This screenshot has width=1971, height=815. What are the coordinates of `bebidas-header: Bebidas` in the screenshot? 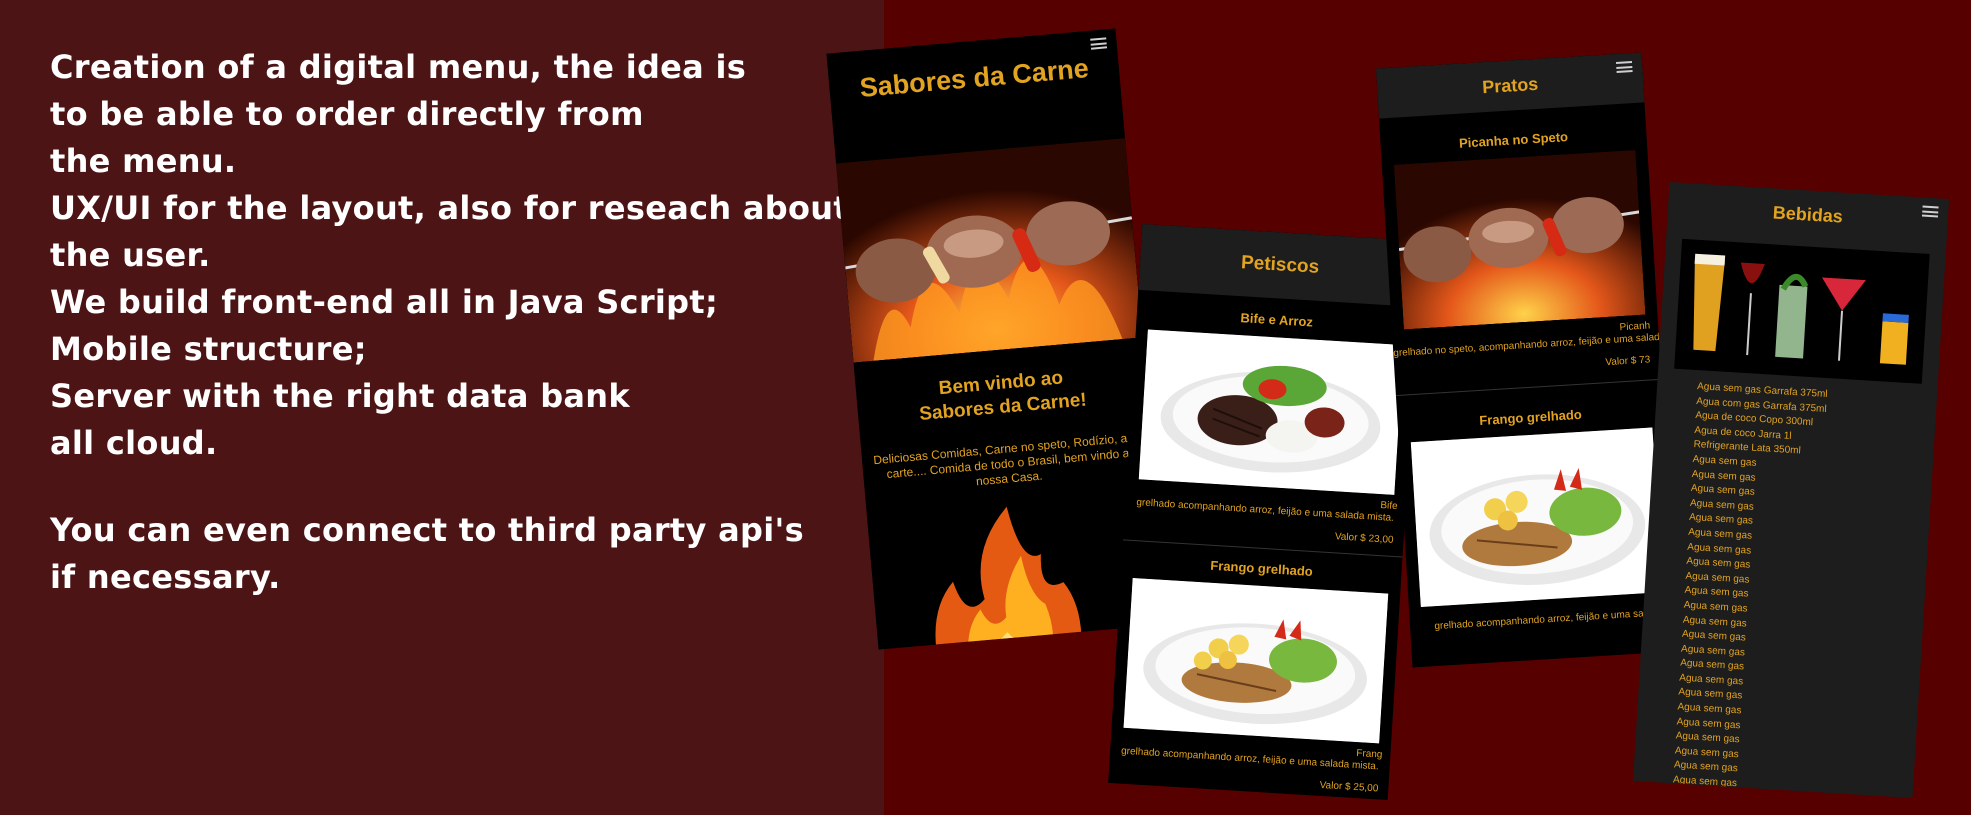 It's located at (1808, 215).